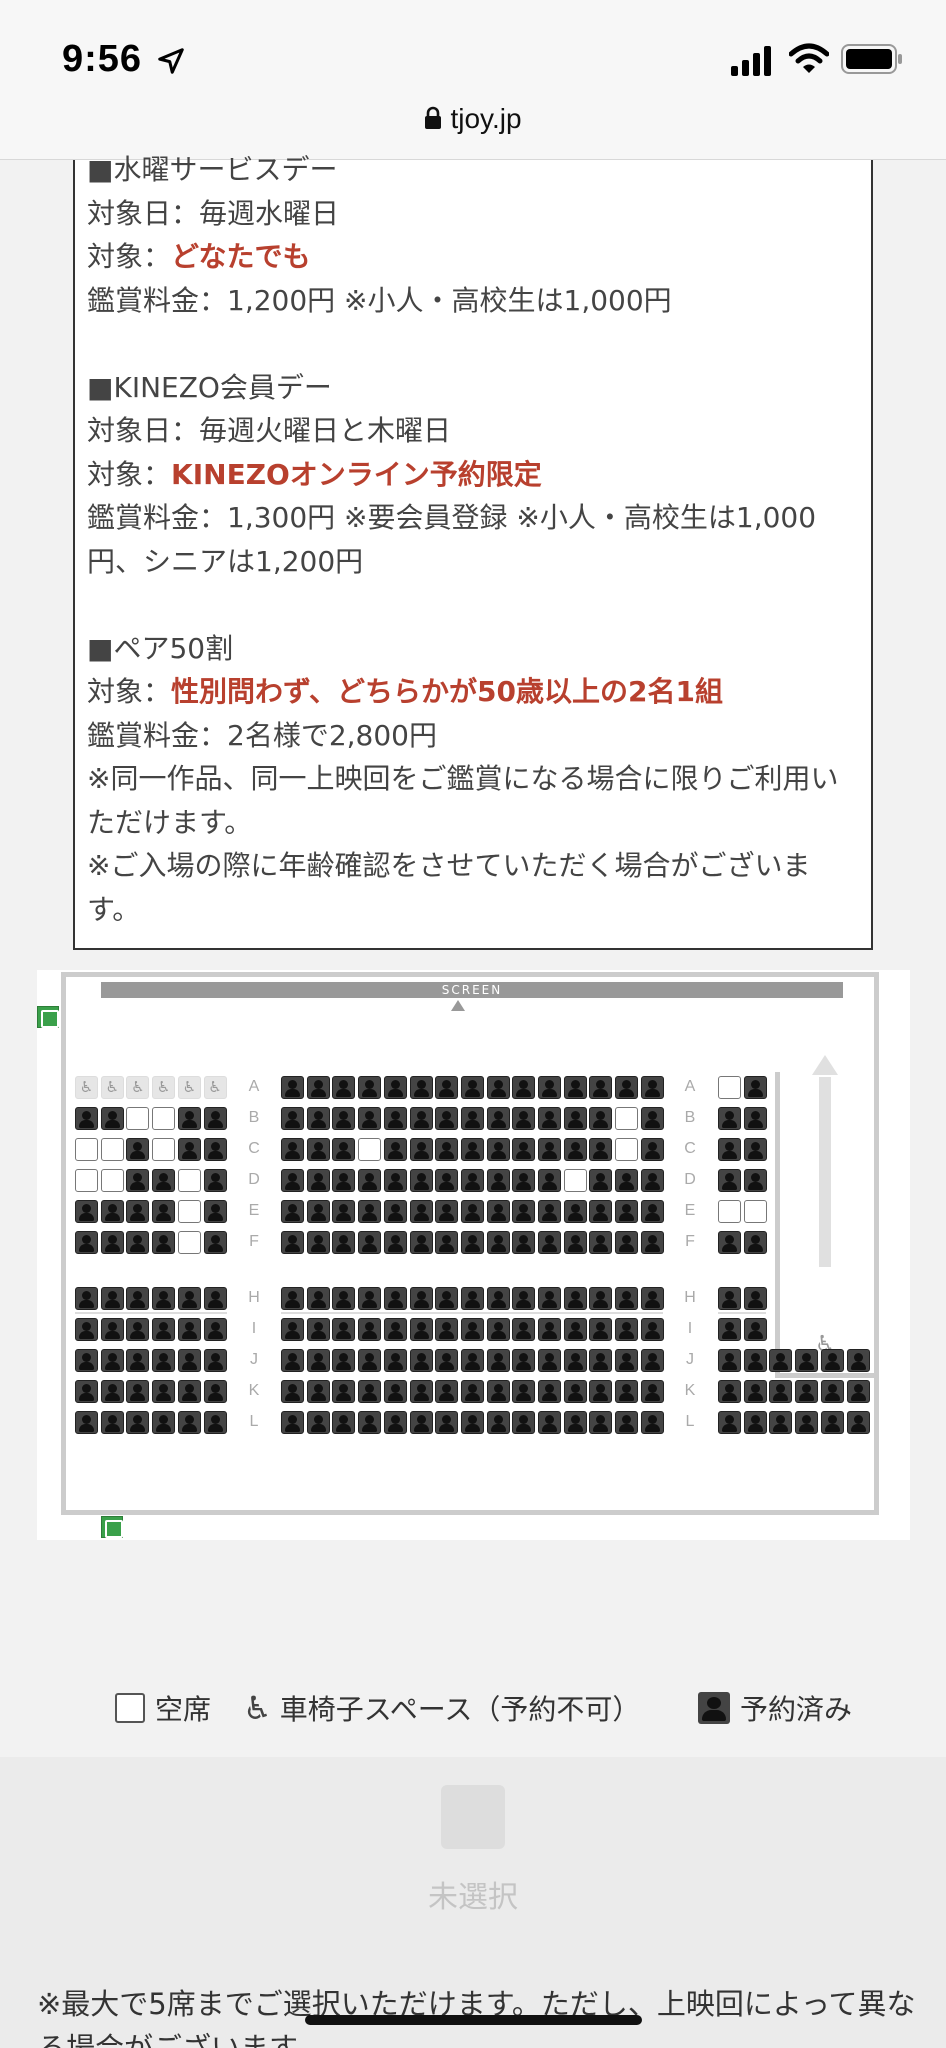 The height and width of the screenshot is (2048, 946). Describe the element at coordinates (473, 119) in the screenshot. I see `address-bar: tjoy.jp` at that location.